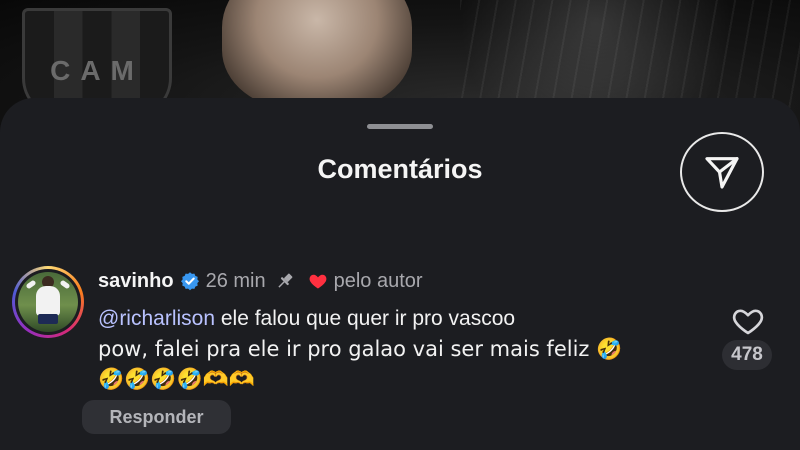 Image resolution: width=800 pixels, height=450 pixels. I want to click on heart-filled-icon, so click(318, 281).